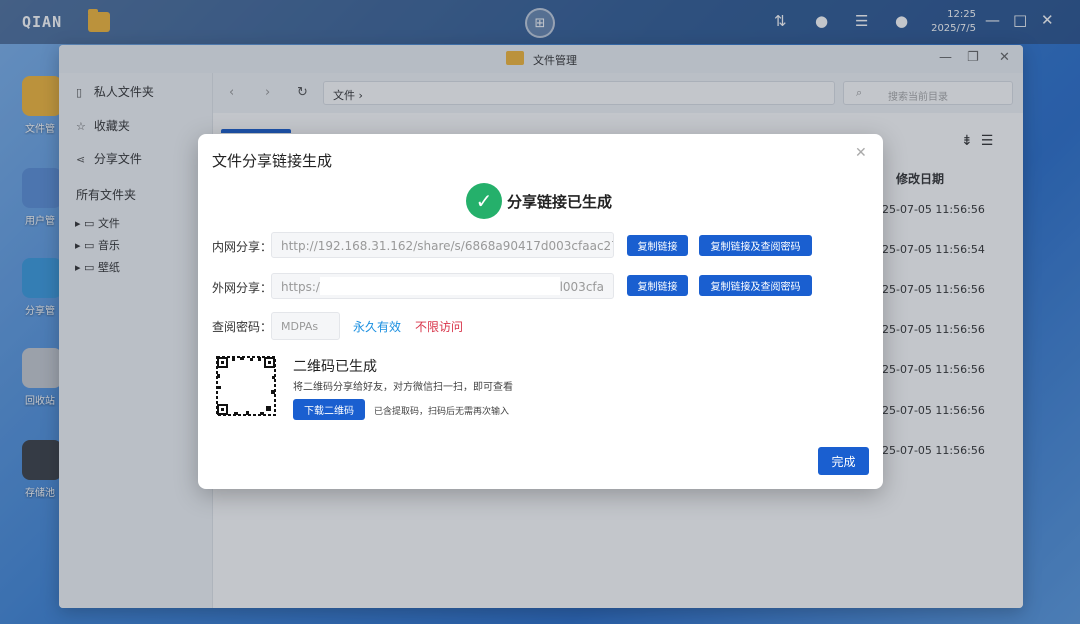 This screenshot has width=1080, height=624. Describe the element at coordinates (303, 287) in the screenshot. I see `extranet-url-start: https://` at that location.